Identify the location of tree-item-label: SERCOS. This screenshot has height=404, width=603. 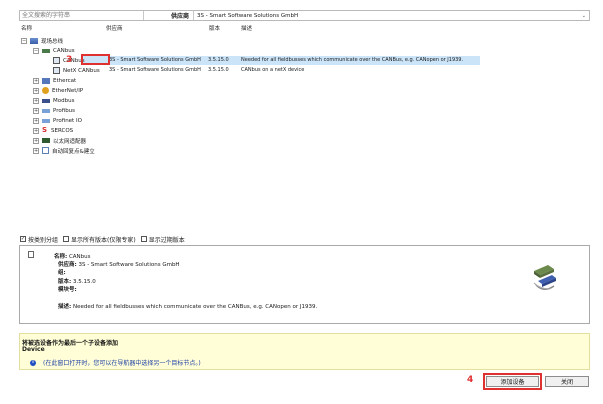
(62, 130).